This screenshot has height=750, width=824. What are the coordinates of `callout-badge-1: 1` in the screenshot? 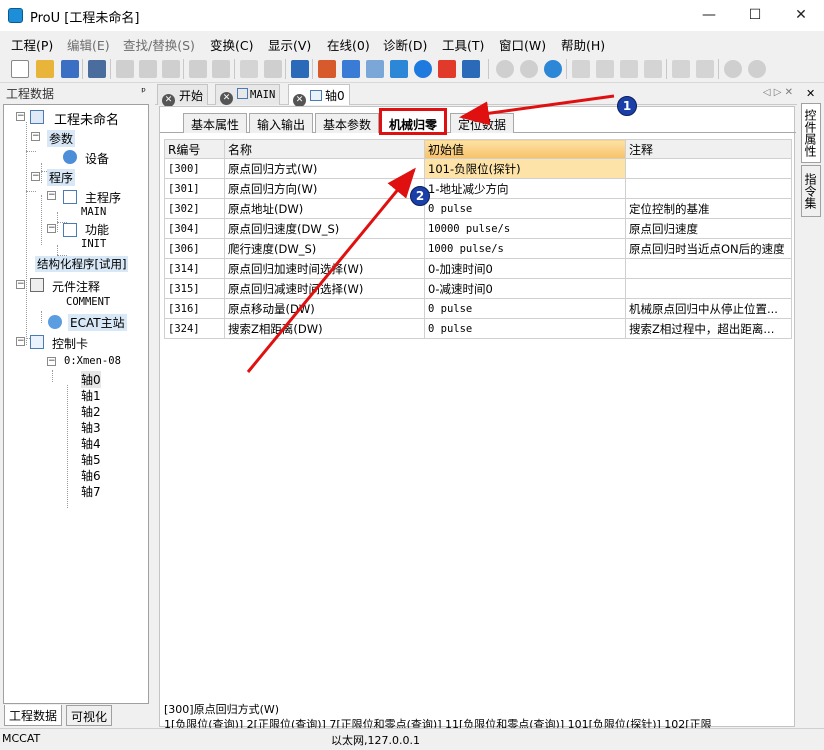 It's located at (627, 106).